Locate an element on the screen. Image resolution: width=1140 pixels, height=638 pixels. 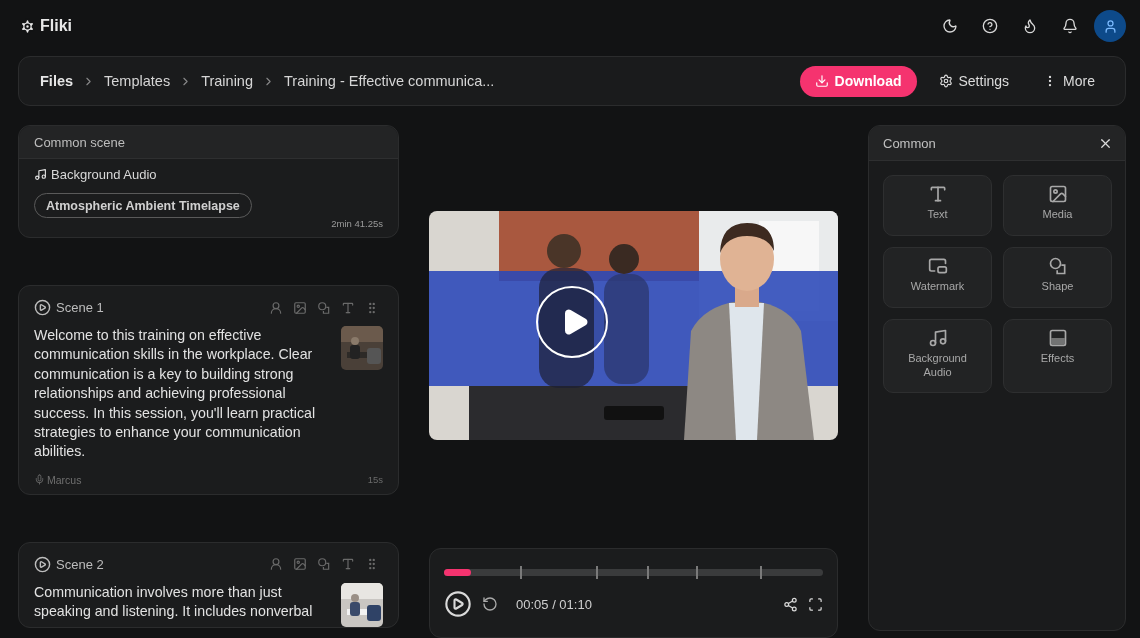
element-tile: Background Audio is located at coordinates (937, 356).